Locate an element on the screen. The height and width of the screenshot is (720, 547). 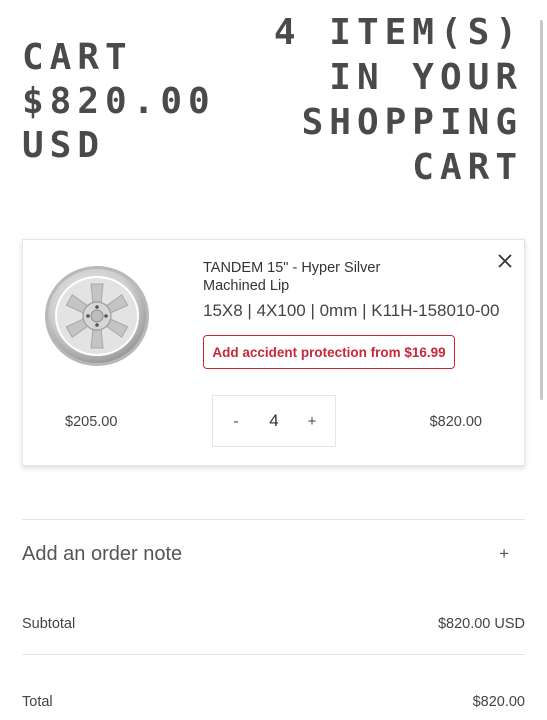
order-note-toggle: Add an order note is located at coordinates (102, 554).